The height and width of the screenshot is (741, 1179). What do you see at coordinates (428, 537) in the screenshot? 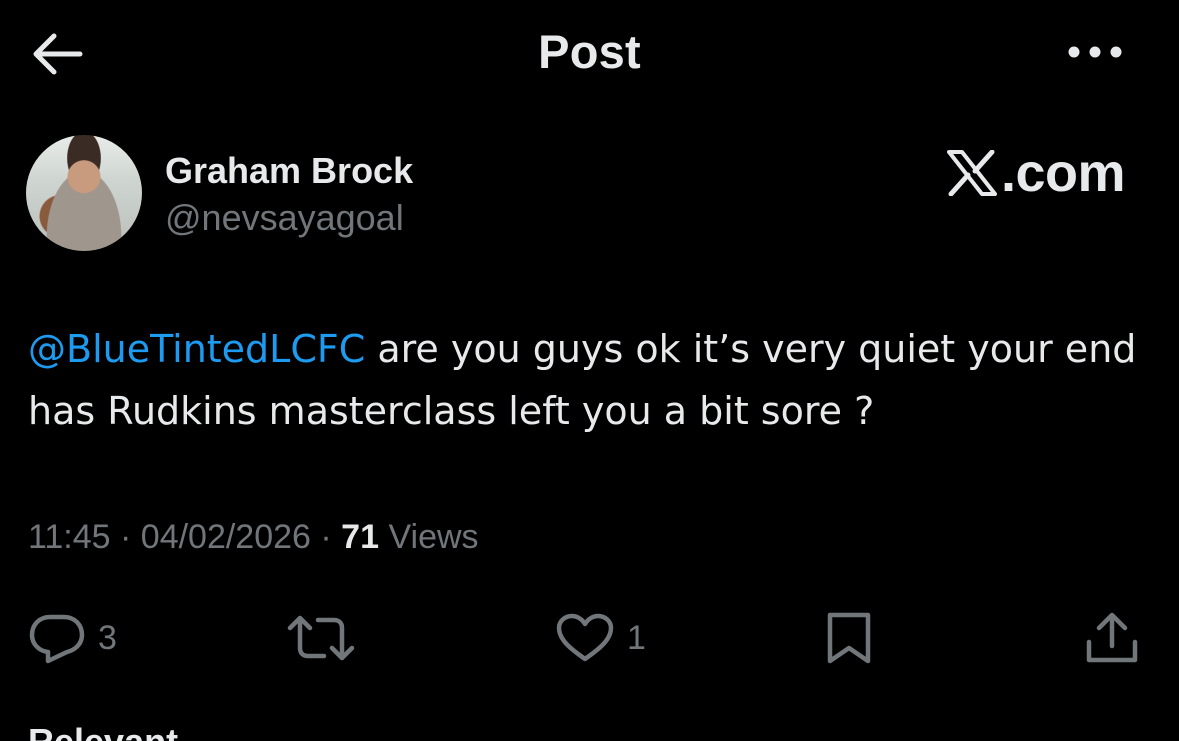
I see `views-label: Views` at bounding box center [428, 537].